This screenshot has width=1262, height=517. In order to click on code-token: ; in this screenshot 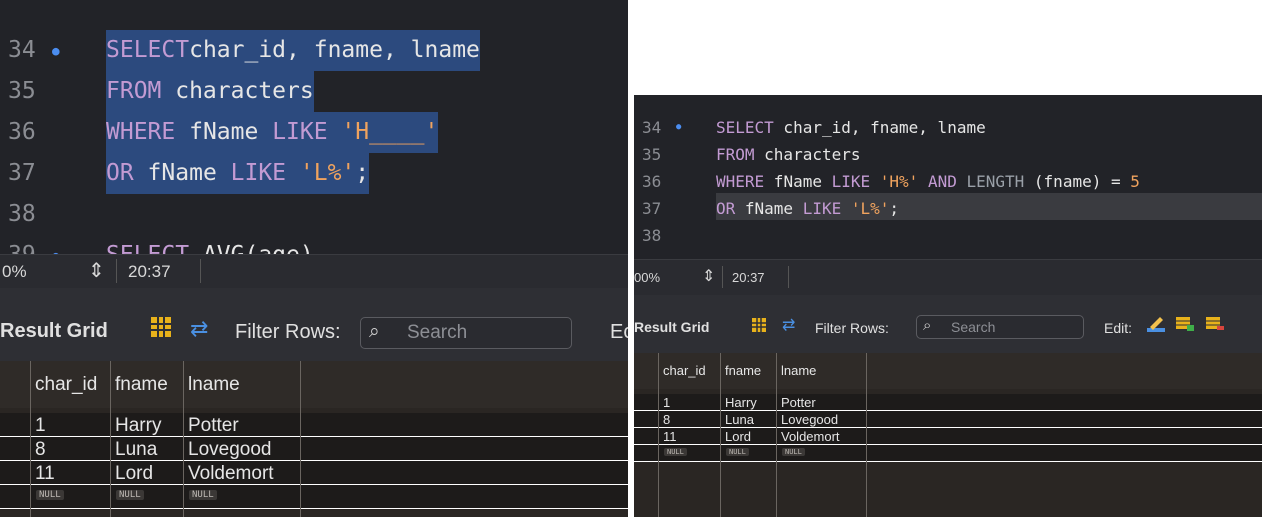, I will do `click(894, 208)`.